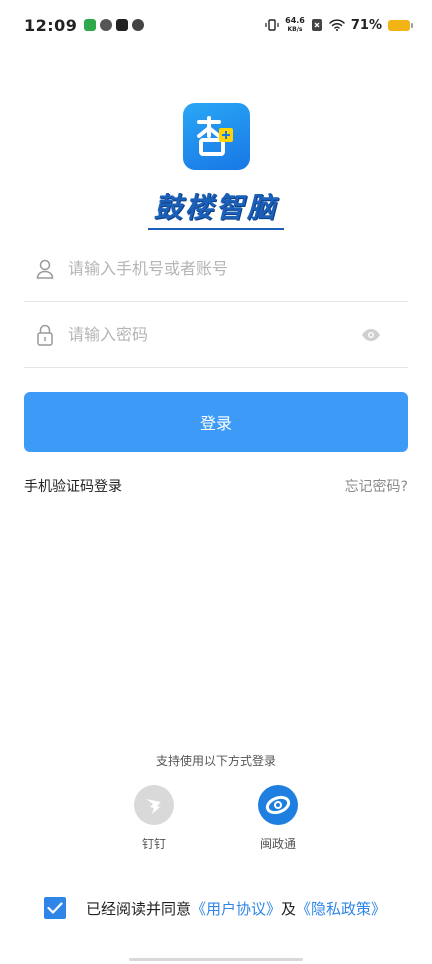 The image size is (432, 964). What do you see at coordinates (216, 25) in the screenshot?
I see `status-bar: 12:09 64.6 KB/s 71%` at bounding box center [216, 25].